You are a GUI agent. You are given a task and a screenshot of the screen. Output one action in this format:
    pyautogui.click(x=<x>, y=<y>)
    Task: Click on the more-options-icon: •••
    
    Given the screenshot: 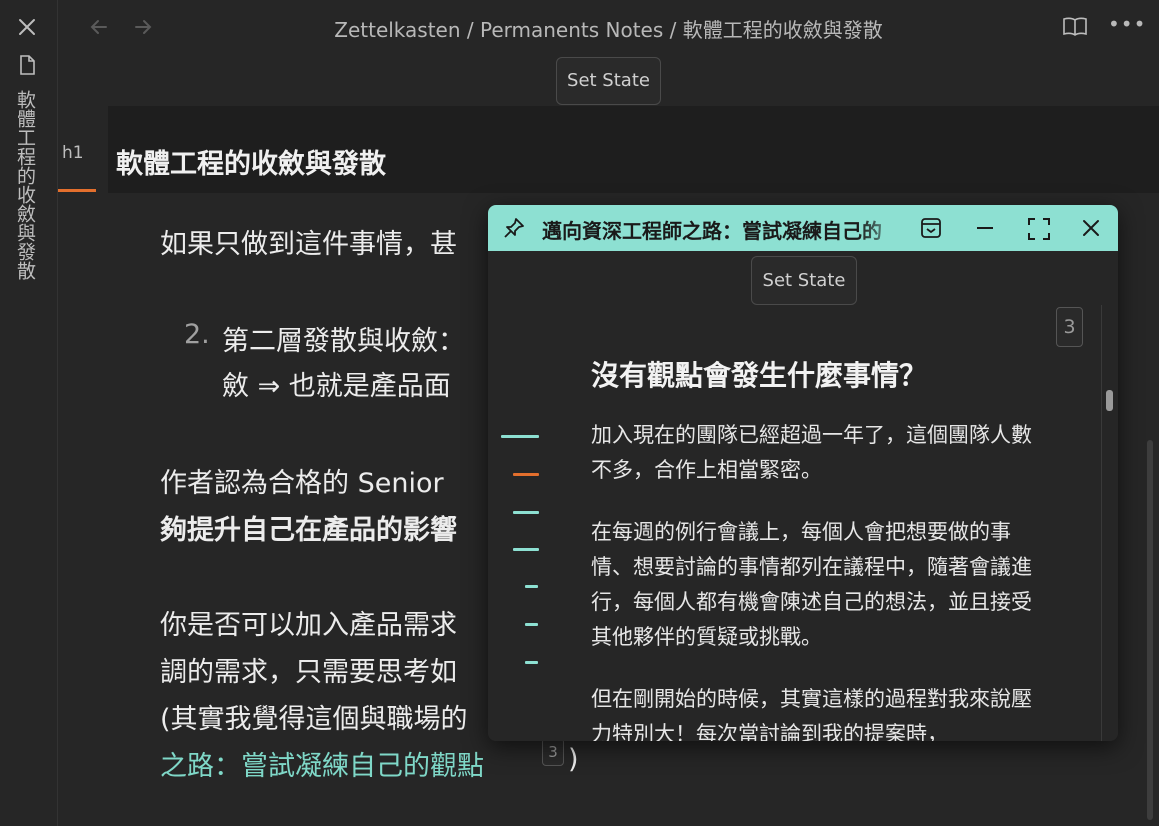 What is the action you would take?
    pyautogui.click(x=1127, y=24)
    